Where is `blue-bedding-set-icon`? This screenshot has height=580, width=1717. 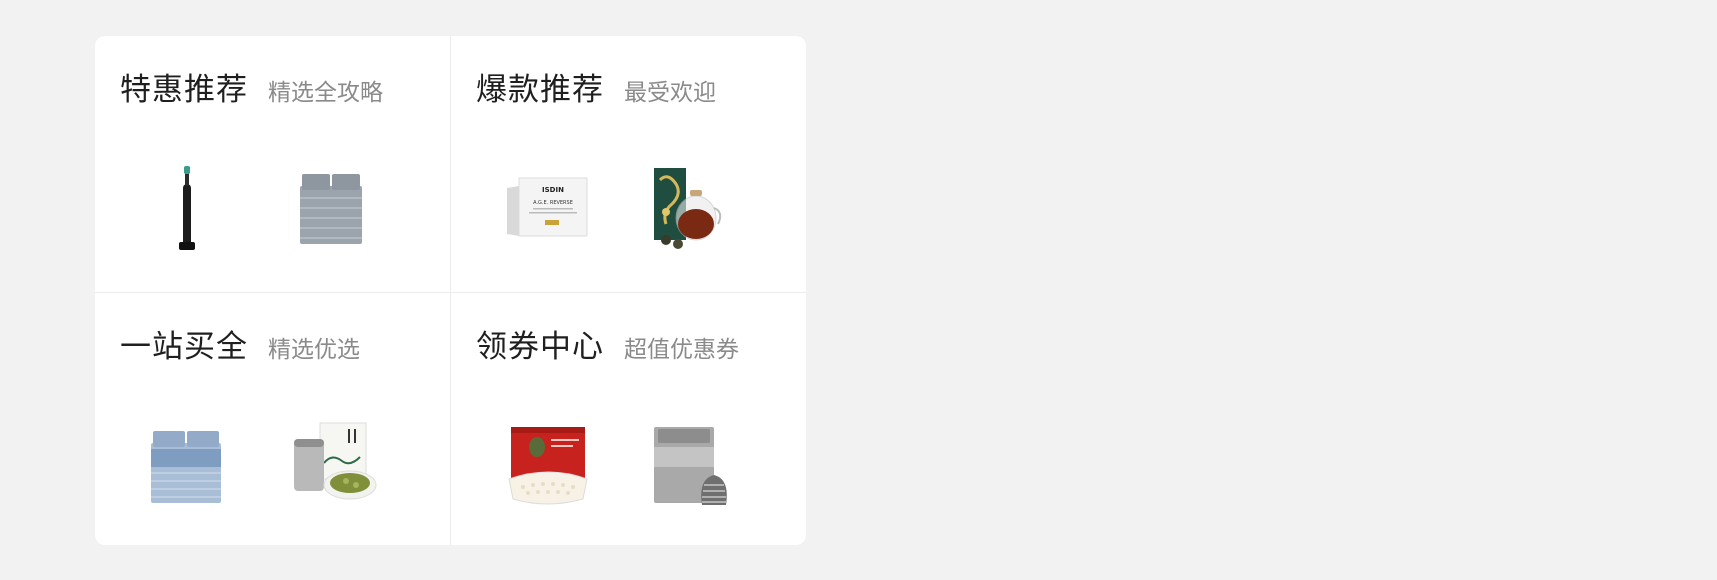 blue-bedding-set-icon is located at coordinates (187, 463).